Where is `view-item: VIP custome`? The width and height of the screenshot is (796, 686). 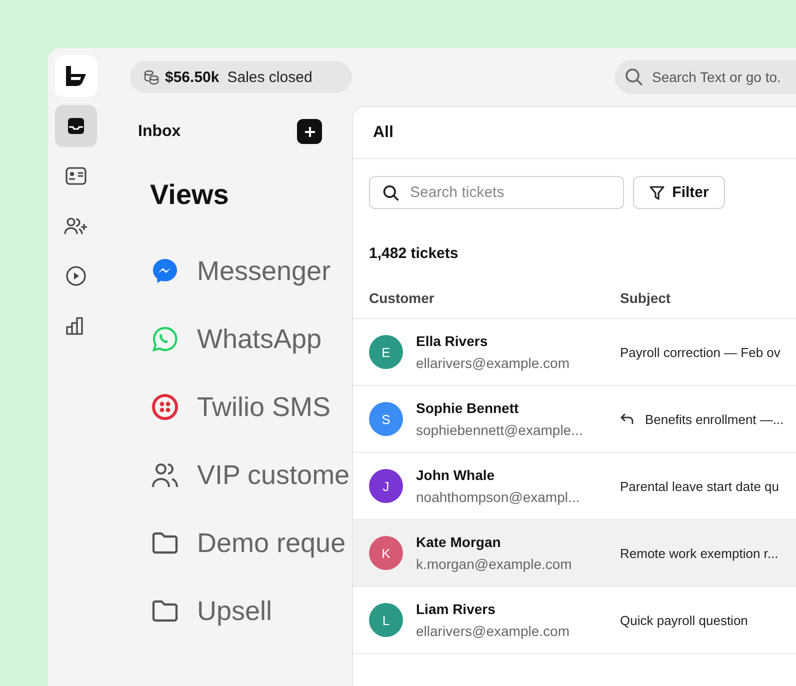
view-item: VIP custome is located at coordinates (273, 475).